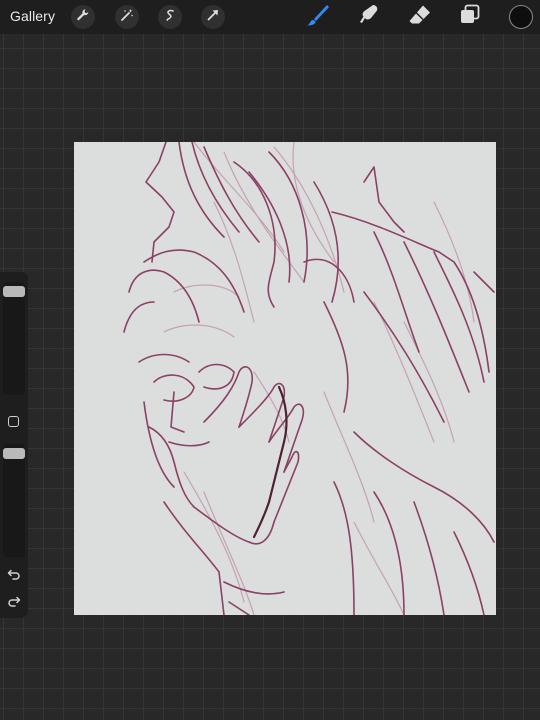 This screenshot has height=720, width=540. I want to click on adjustments-button, so click(127, 17).